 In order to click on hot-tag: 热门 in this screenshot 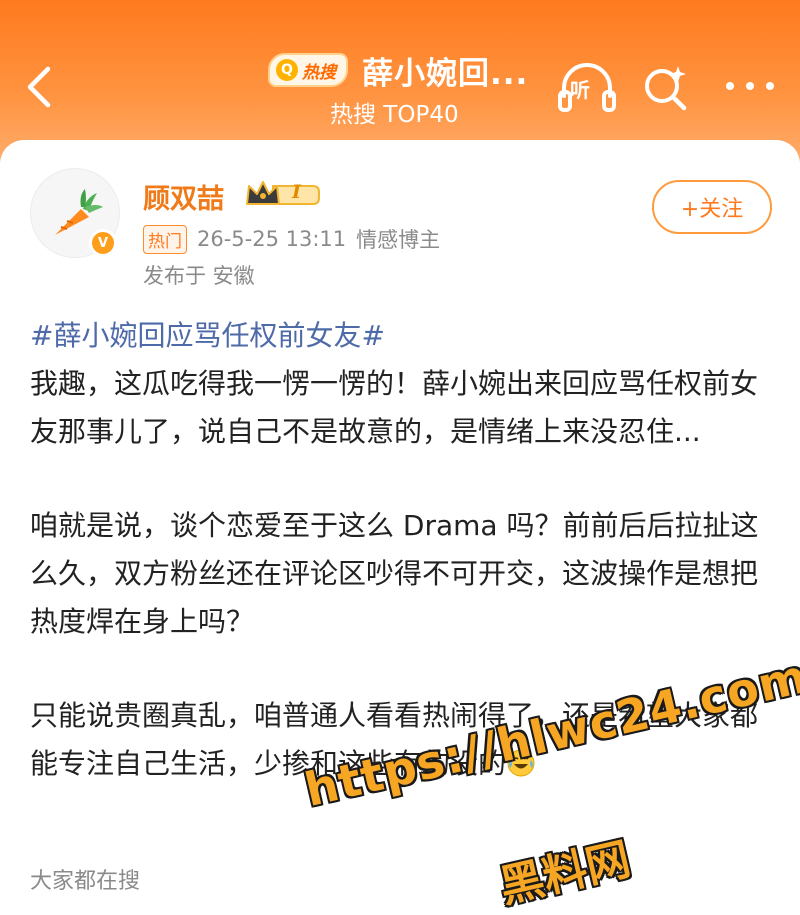, I will do `click(165, 239)`.